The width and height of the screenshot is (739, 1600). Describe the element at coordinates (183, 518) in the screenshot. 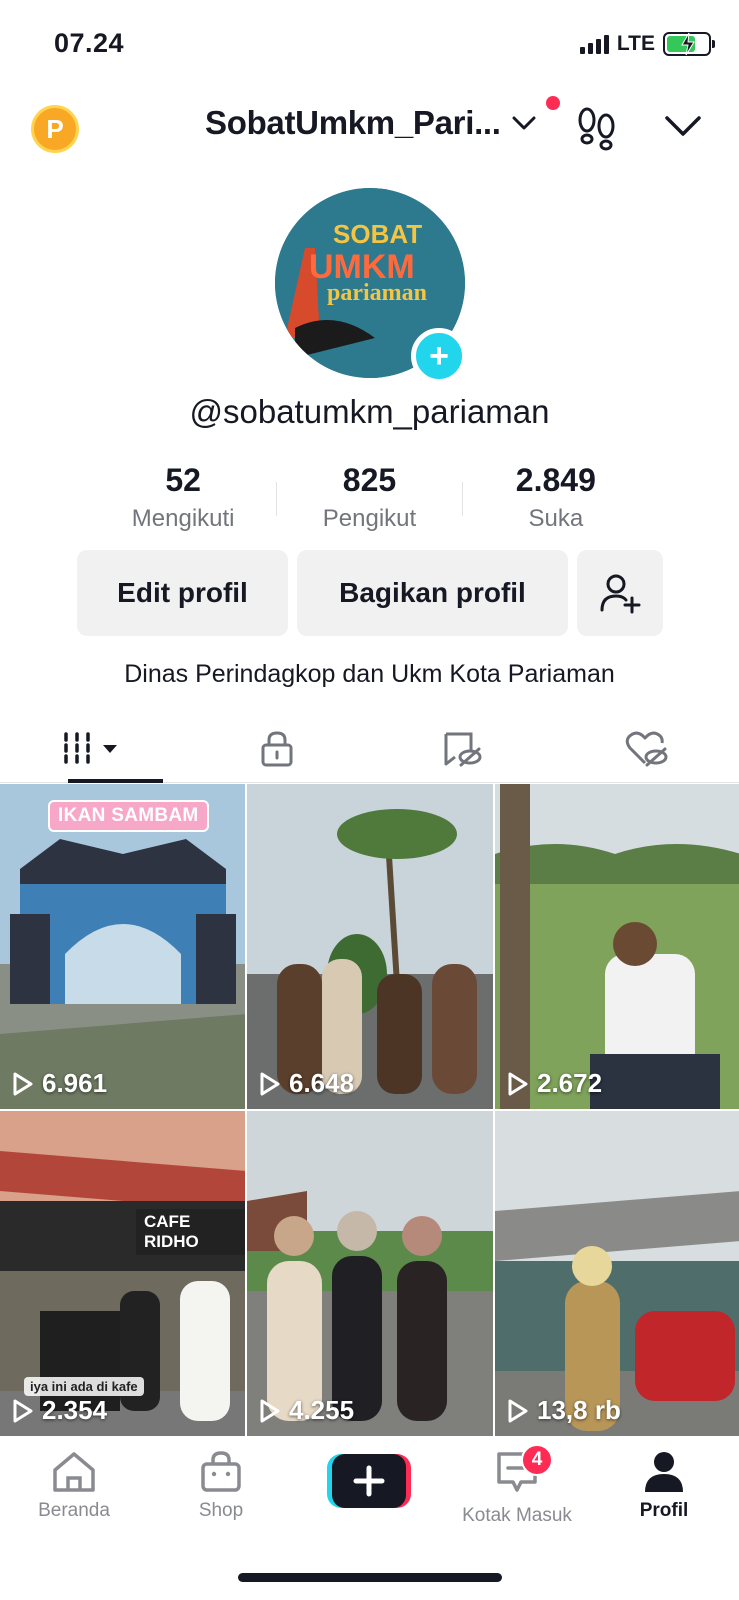

I see `following-label: Mengikuti` at that location.